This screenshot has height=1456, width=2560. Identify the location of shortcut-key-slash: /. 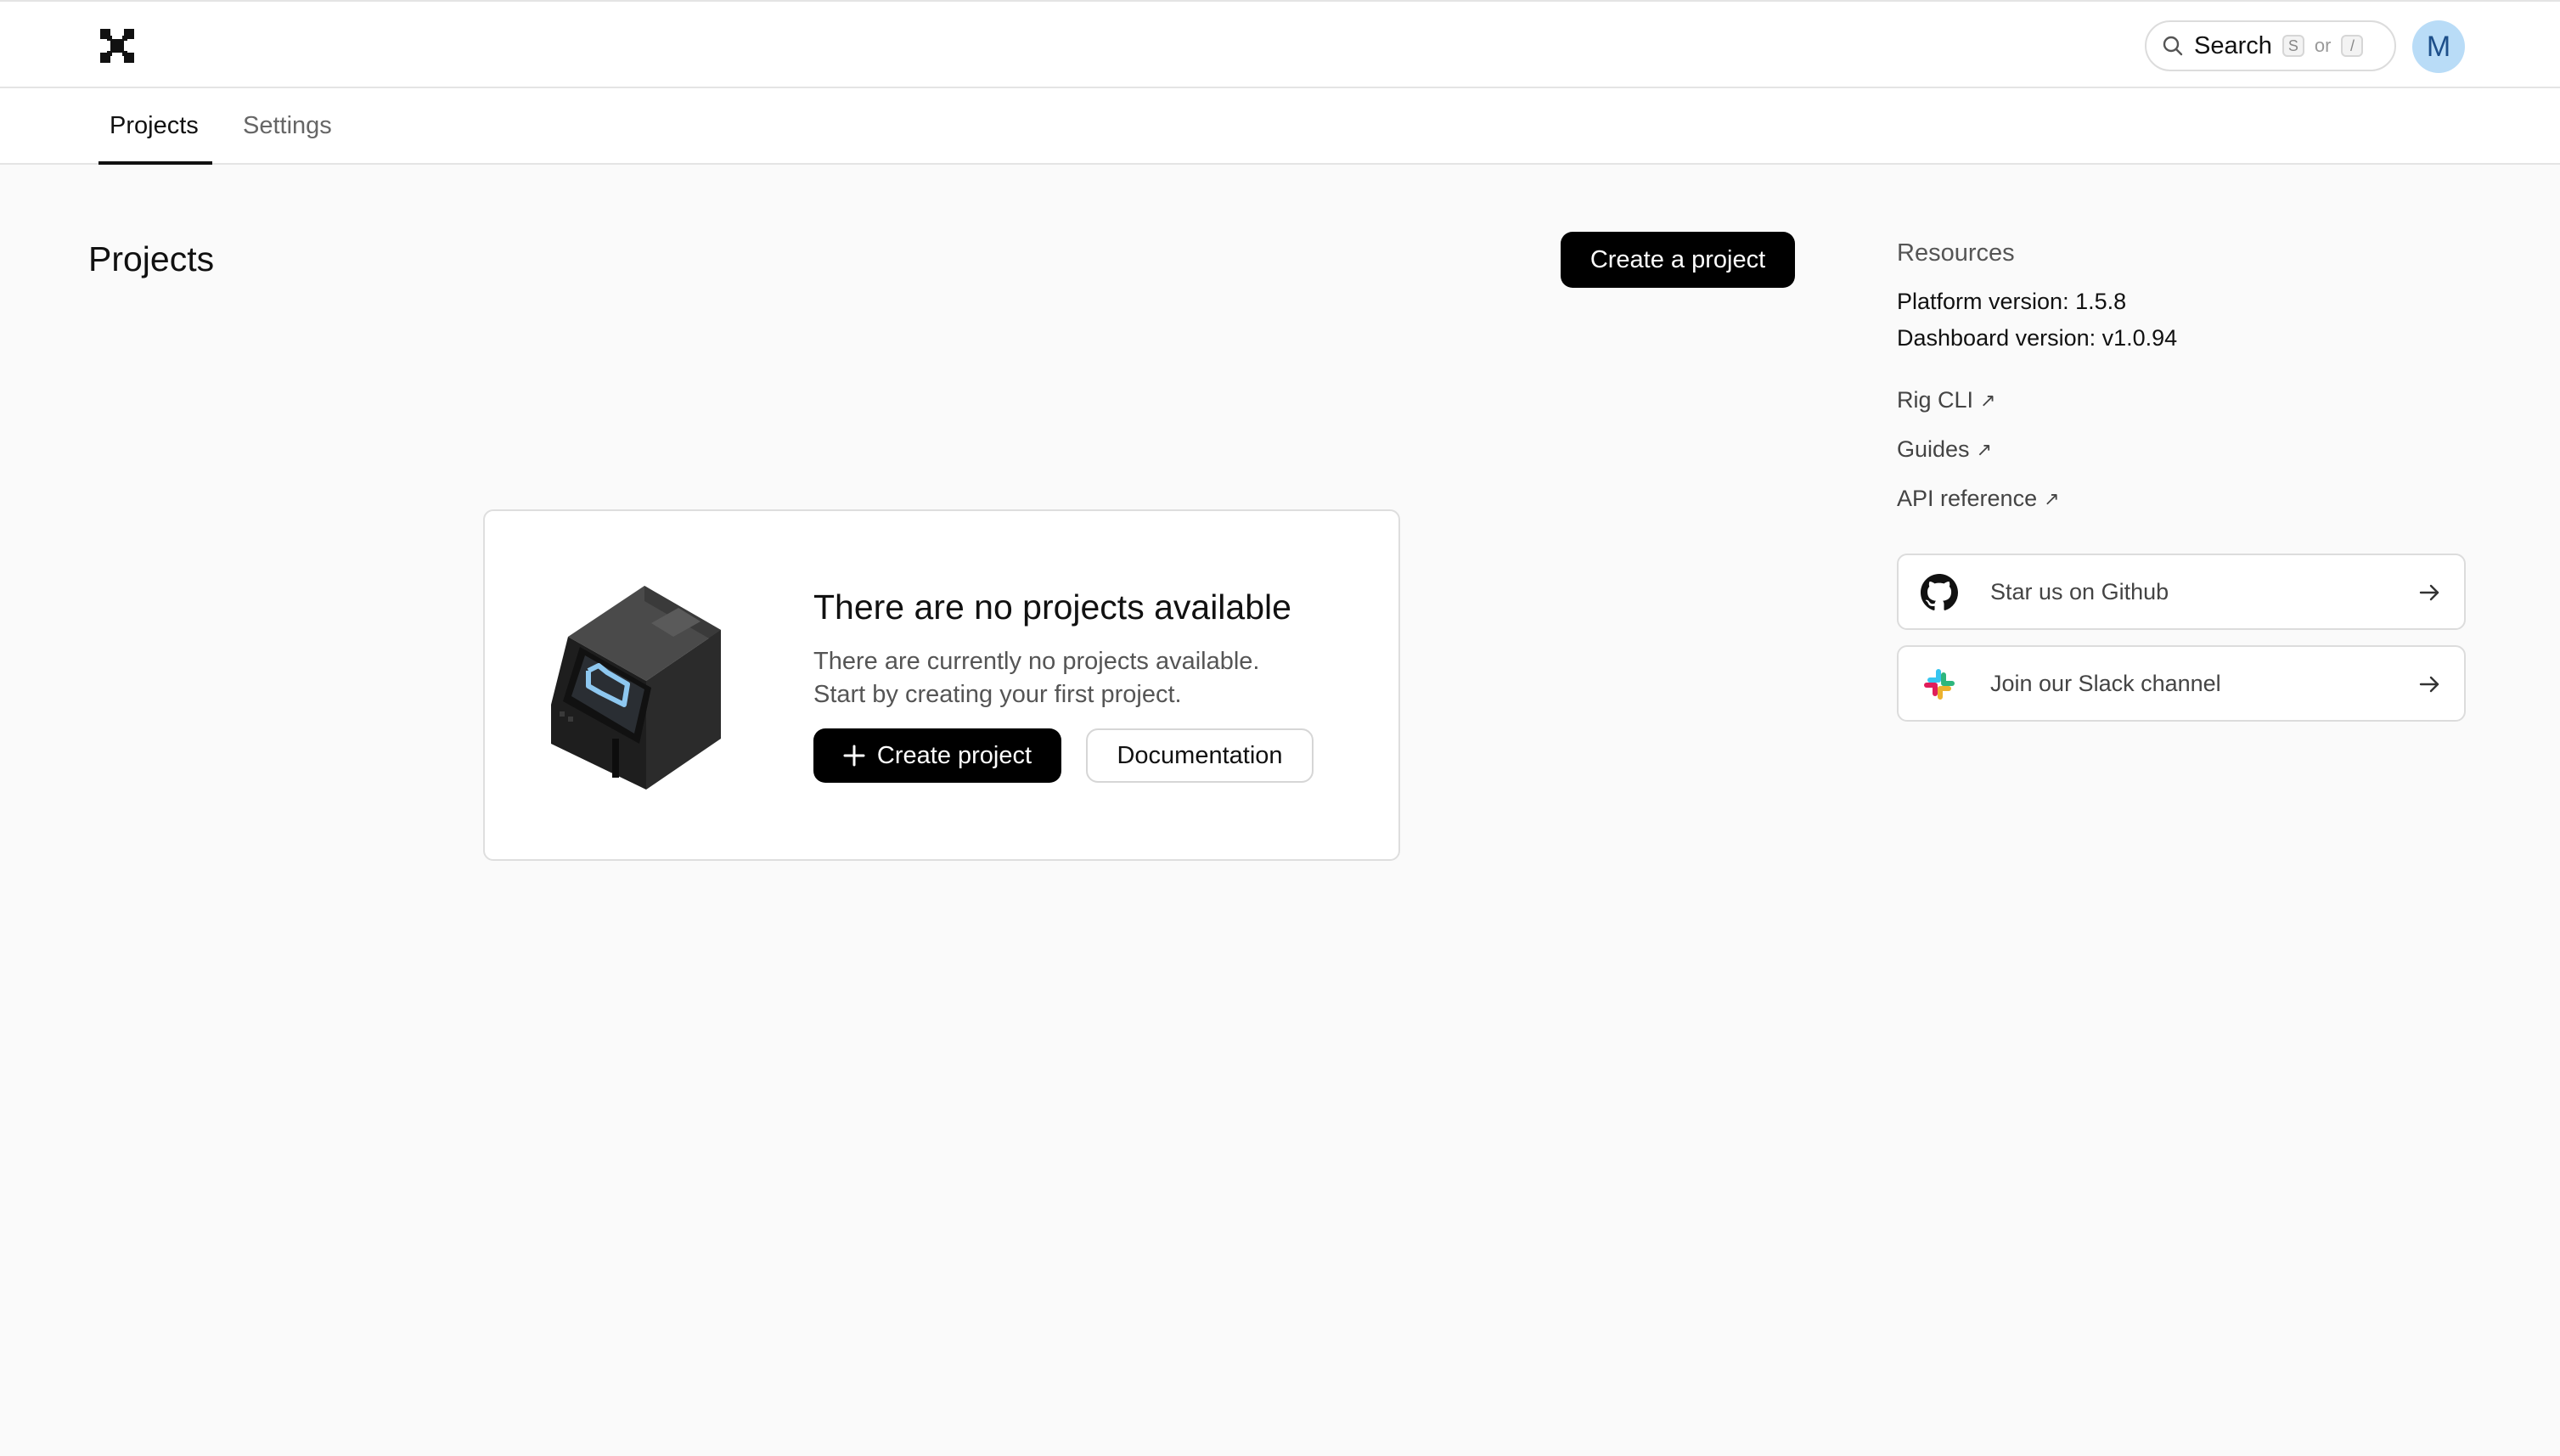
(2352, 46).